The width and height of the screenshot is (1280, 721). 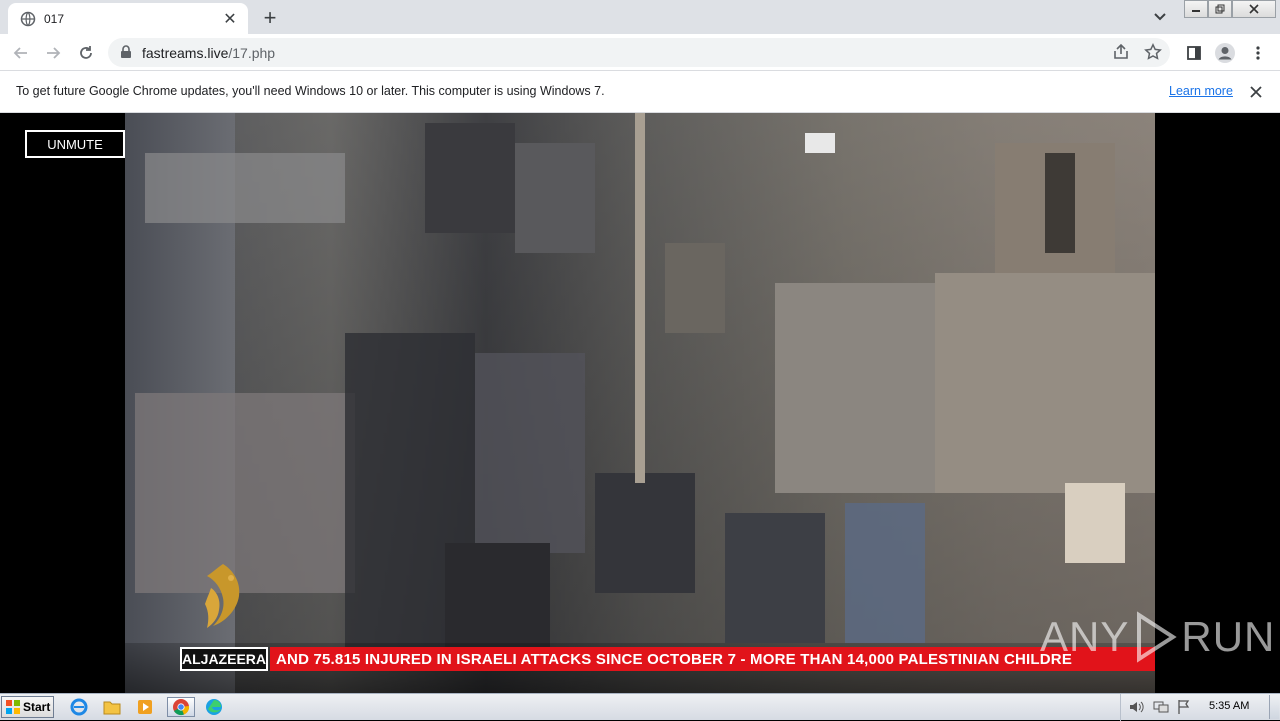 I want to click on browser-toolbar: fastreams.live/17.php, so click(x=640, y=52).